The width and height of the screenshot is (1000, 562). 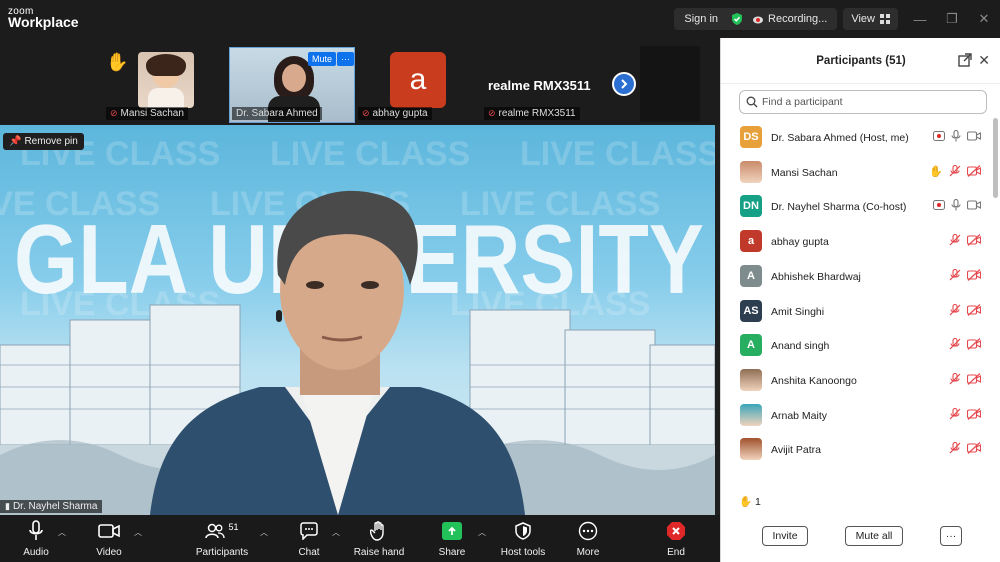 I want to click on audio-button: Audio, so click(x=36, y=538).